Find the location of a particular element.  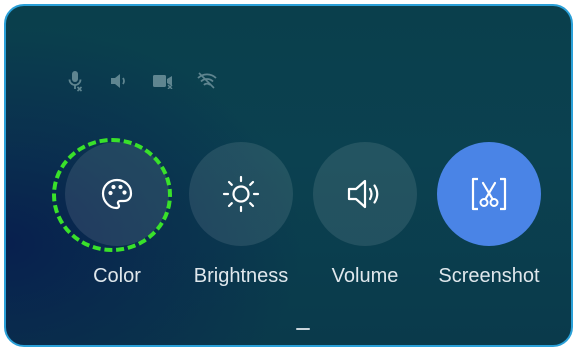

brightness-button is located at coordinates (241, 194).